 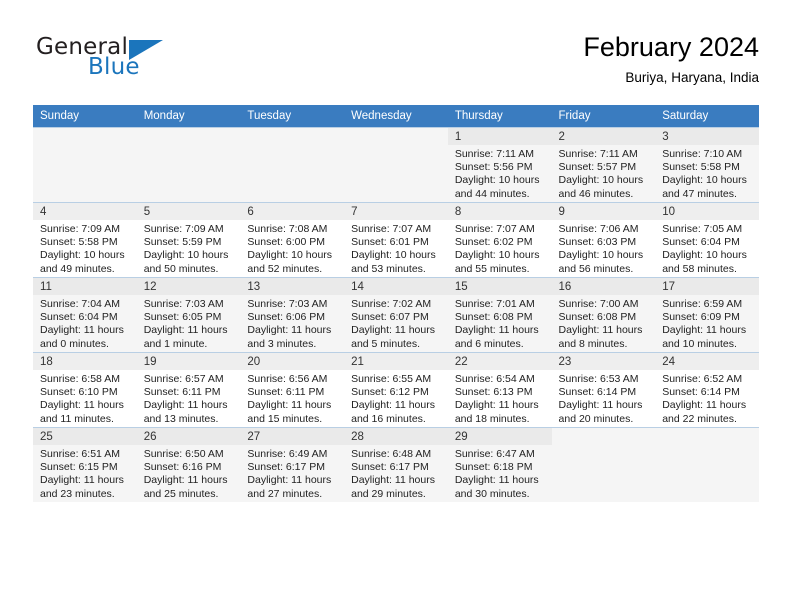 I want to click on sunset-text: Sunset: 6:18 PM, so click(x=493, y=467).